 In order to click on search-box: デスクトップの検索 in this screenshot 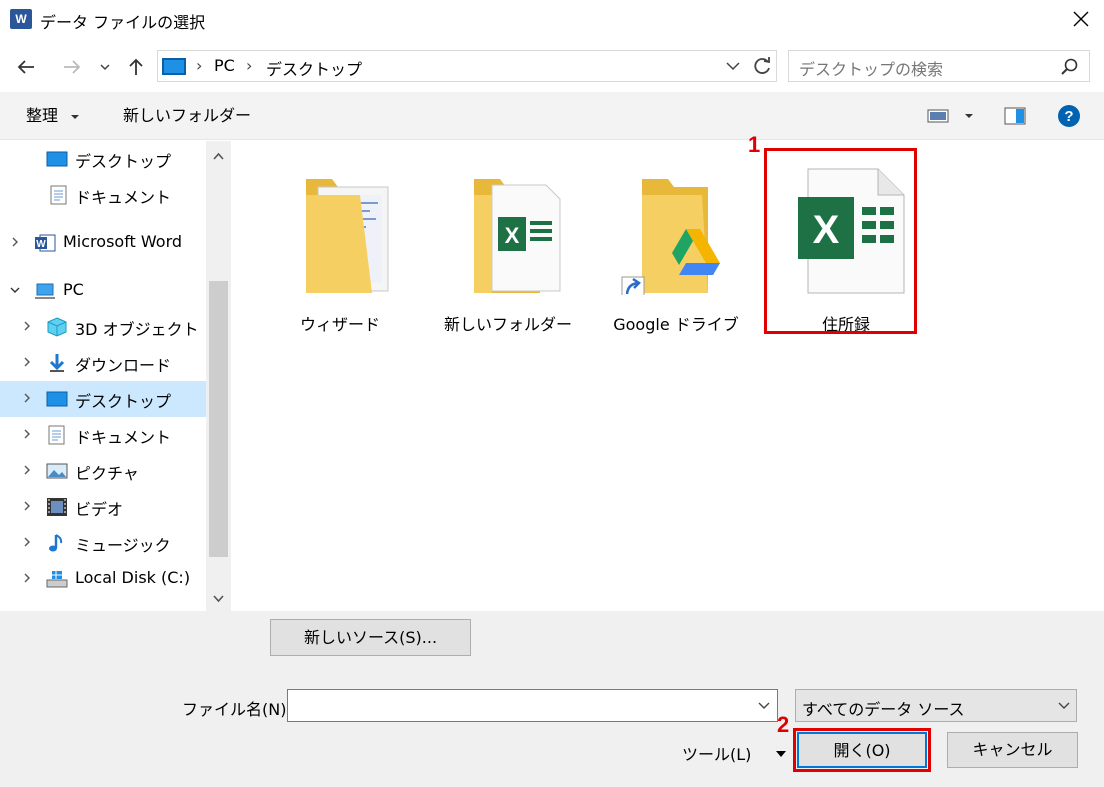, I will do `click(939, 66)`.